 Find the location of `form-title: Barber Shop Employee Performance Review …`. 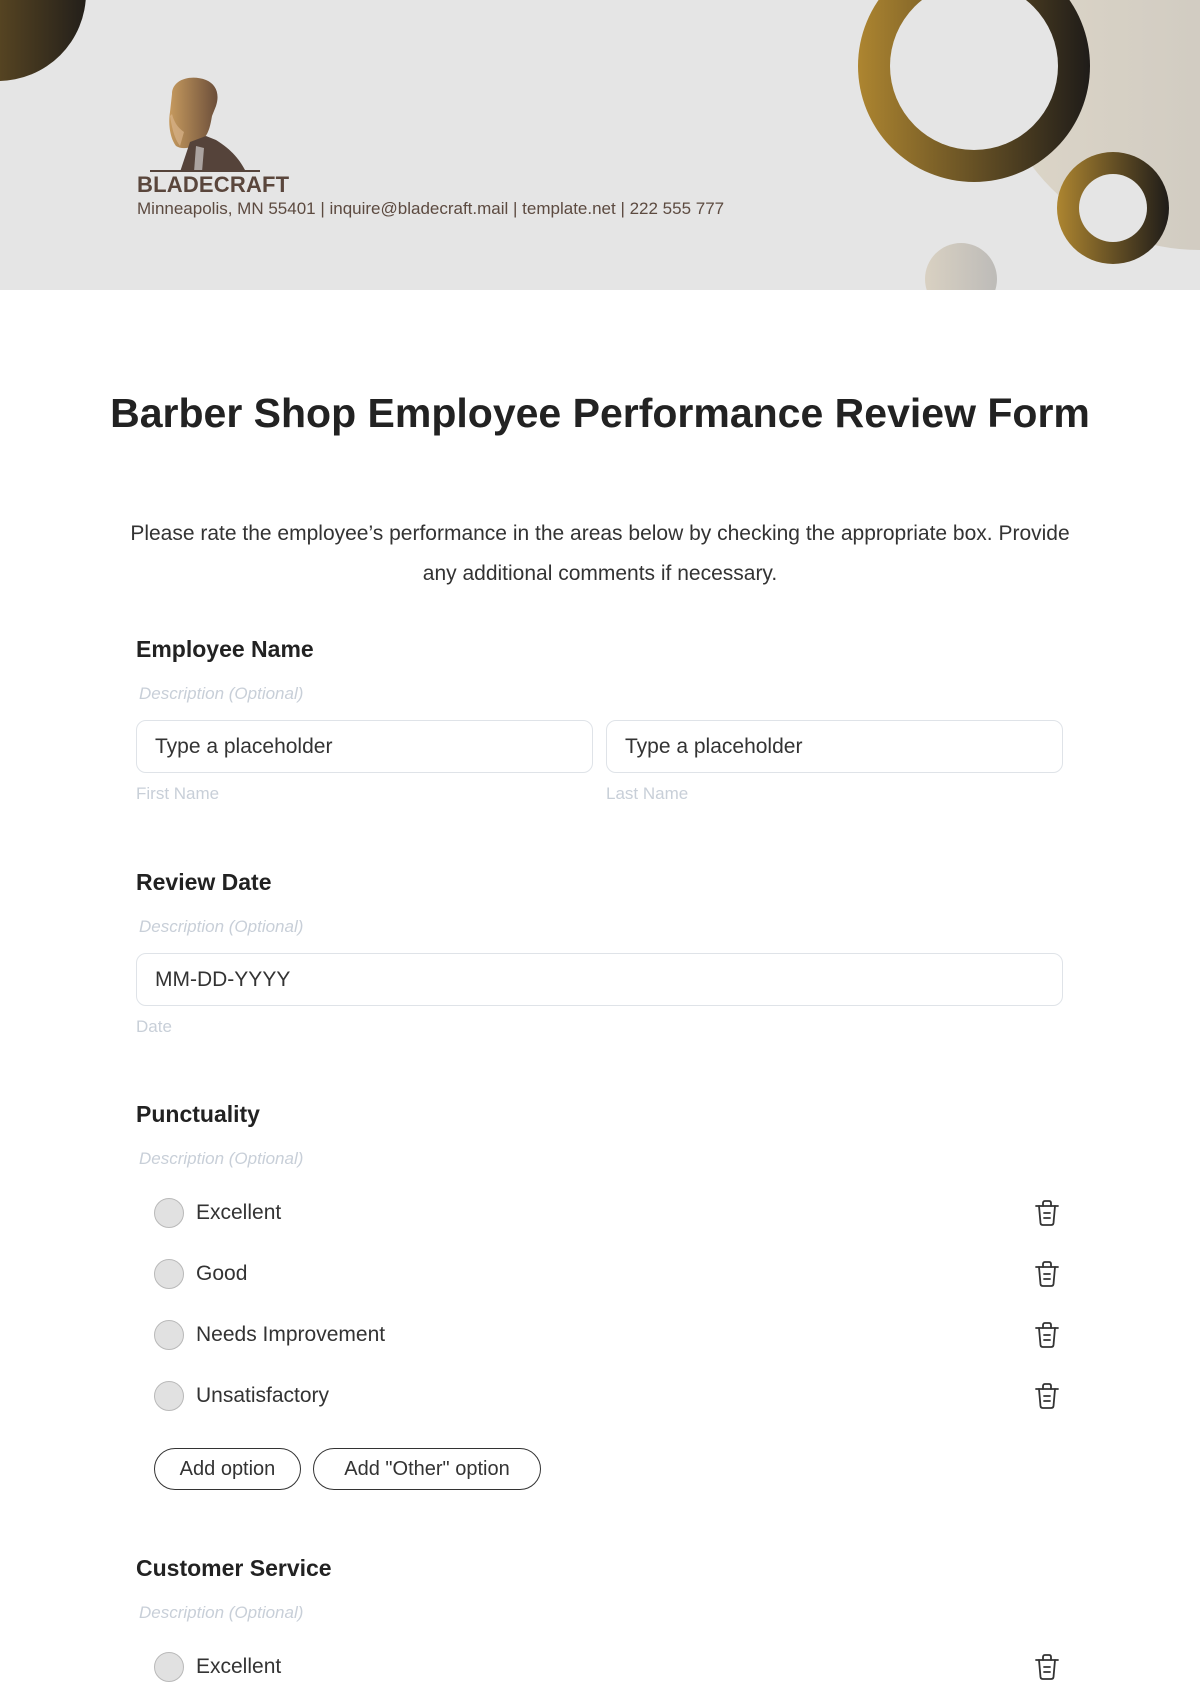

form-title: Barber Shop Employee Performance Review … is located at coordinates (600, 413).